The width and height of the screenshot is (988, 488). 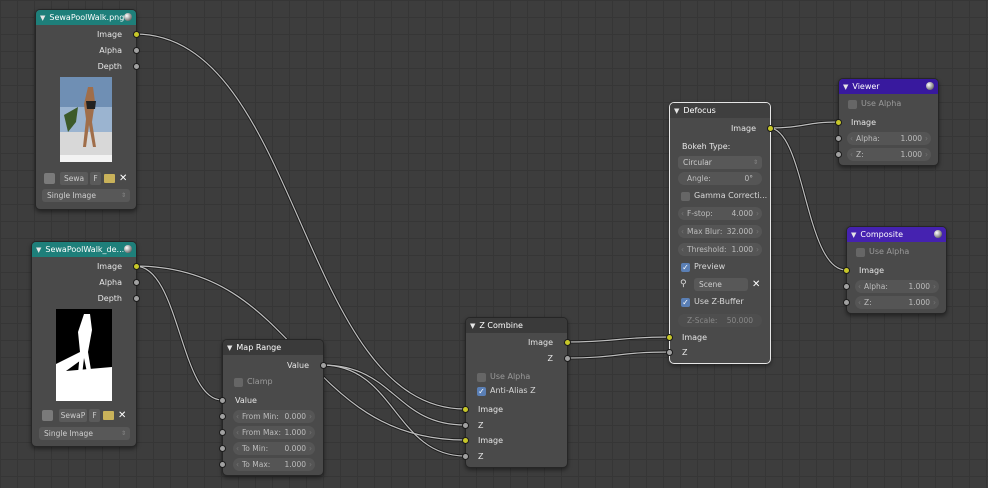 What do you see at coordinates (721, 284) in the screenshot?
I see `scene-select: Scene` at bounding box center [721, 284].